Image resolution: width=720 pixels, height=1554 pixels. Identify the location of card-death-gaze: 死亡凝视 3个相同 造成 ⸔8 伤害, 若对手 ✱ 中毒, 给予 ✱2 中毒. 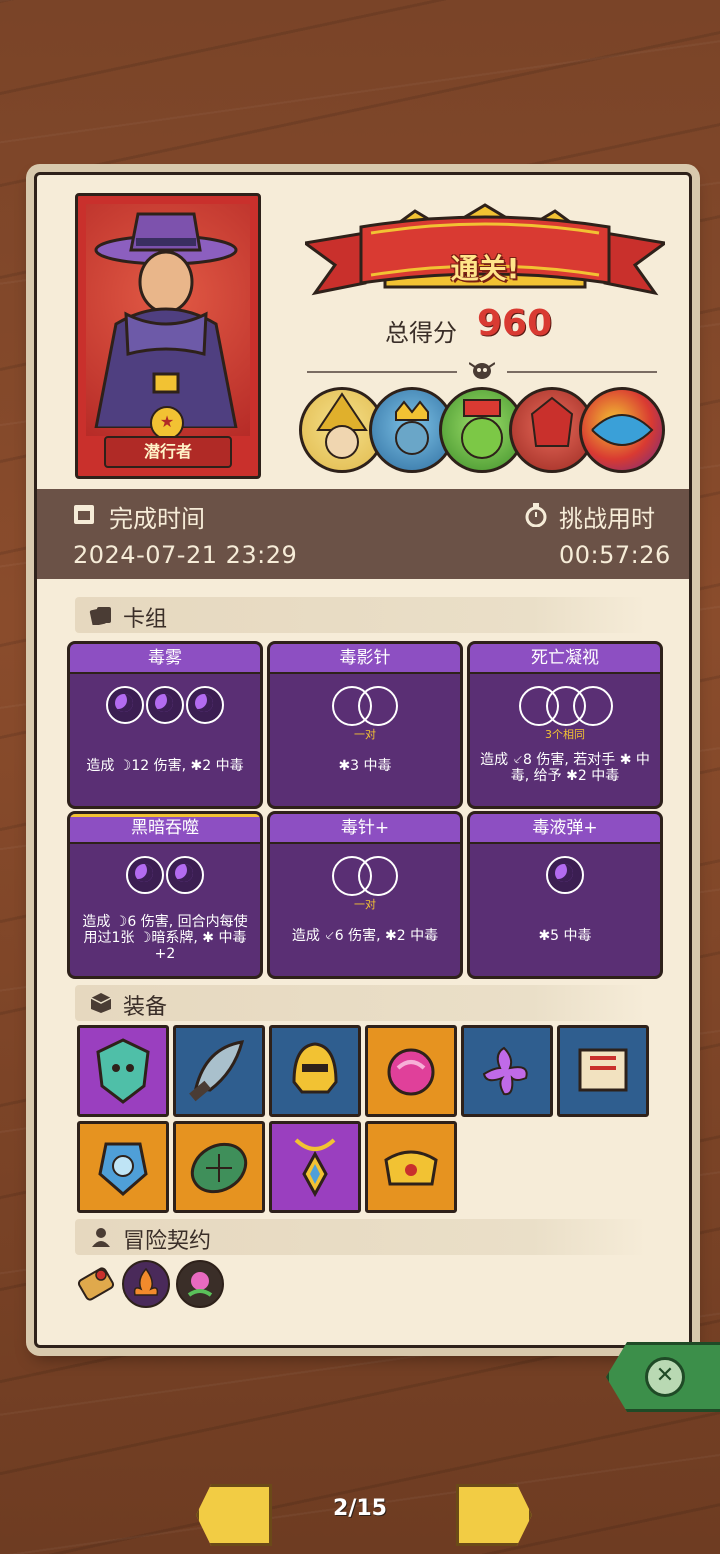
(565, 725).